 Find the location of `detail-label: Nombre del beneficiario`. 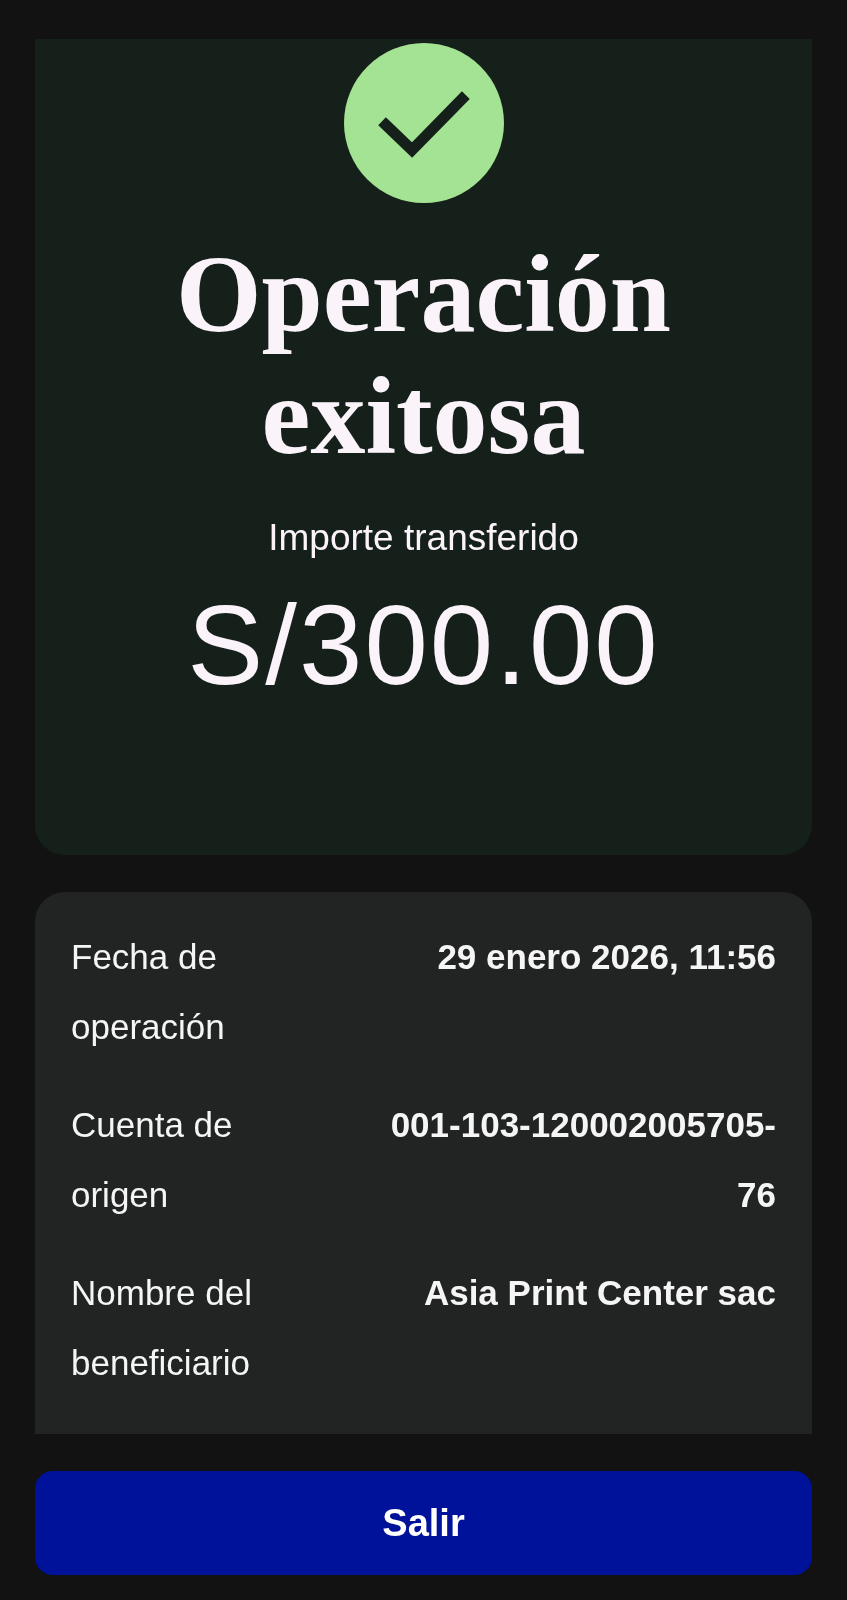

detail-label: Nombre del beneficiario is located at coordinates (162, 1328).